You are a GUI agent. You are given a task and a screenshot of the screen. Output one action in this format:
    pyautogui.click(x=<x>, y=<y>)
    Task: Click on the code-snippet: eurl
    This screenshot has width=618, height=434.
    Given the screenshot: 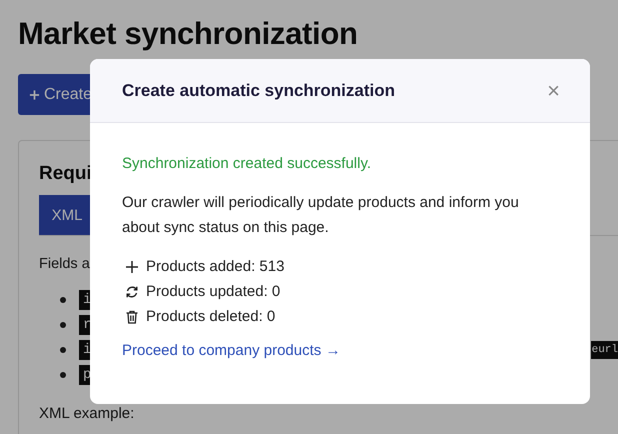 What is the action you would take?
    pyautogui.click(x=604, y=349)
    